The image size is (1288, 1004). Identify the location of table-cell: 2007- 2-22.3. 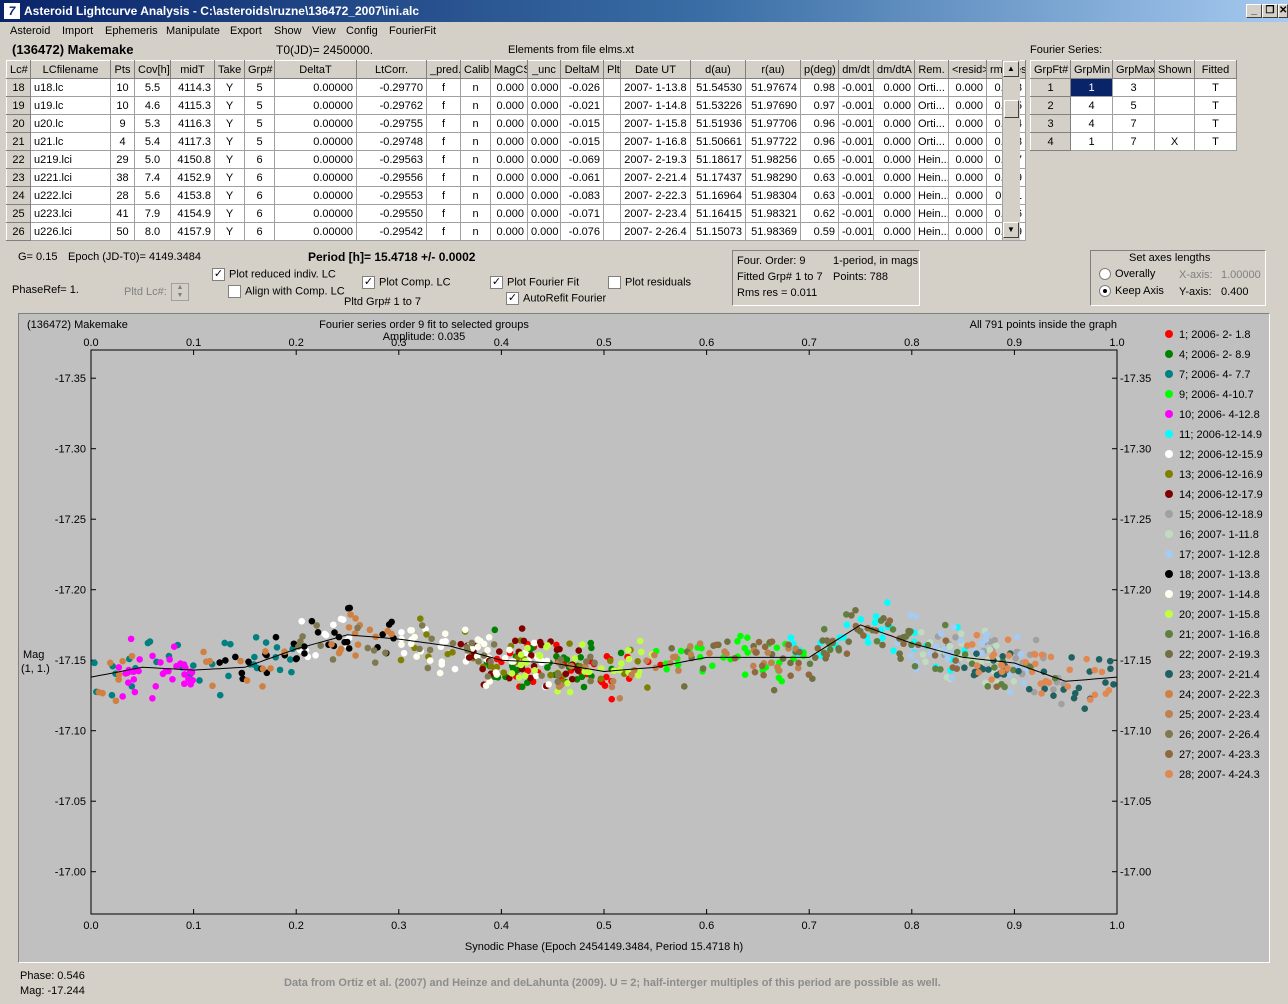
(655, 195).